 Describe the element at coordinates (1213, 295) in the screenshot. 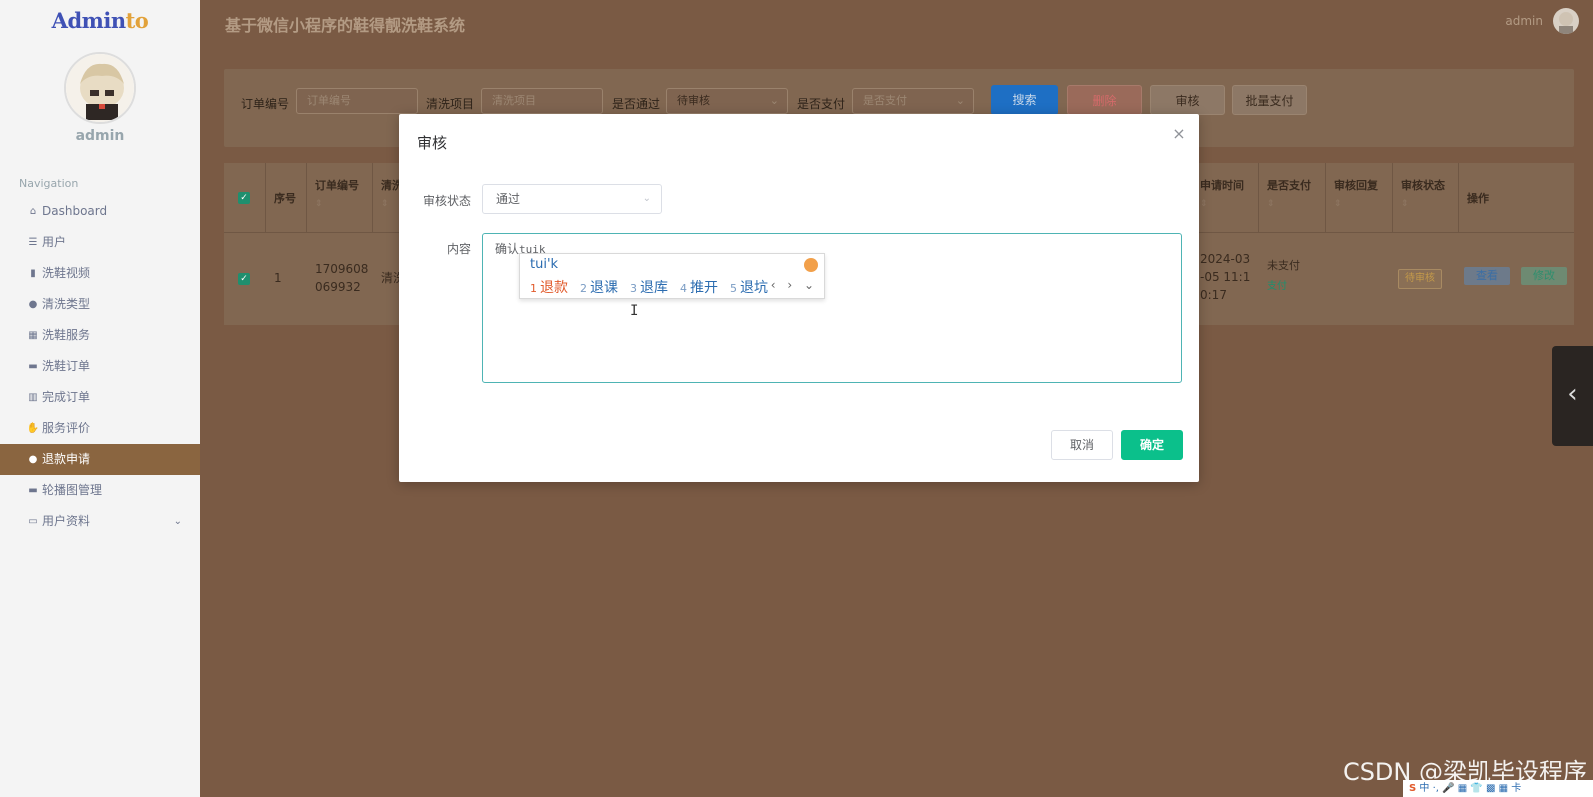

I see `cell-time-line3: 0:17` at that location.